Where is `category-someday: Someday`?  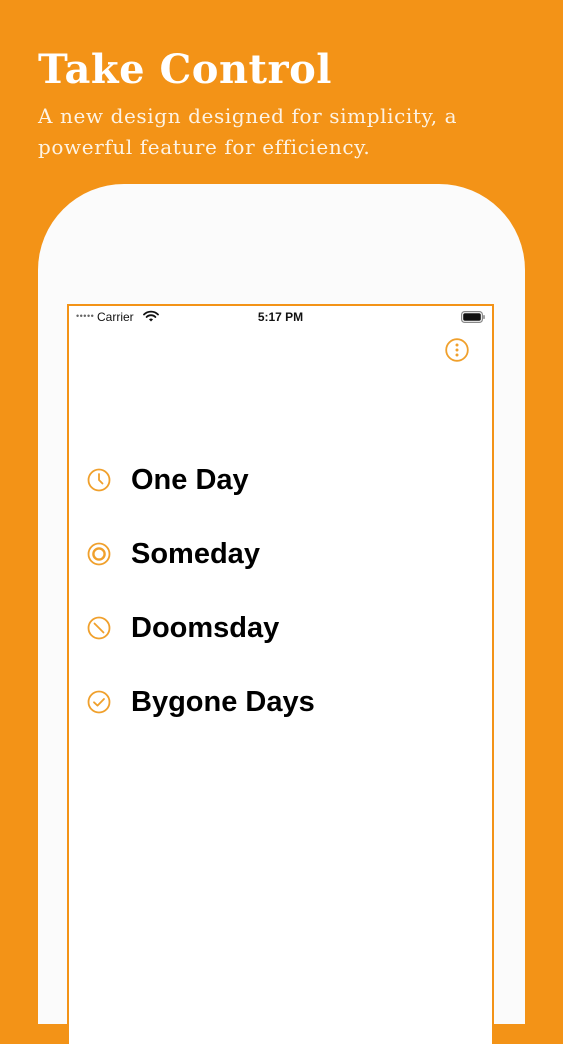
category-someday: Someday is located at coordinates (201, 554).